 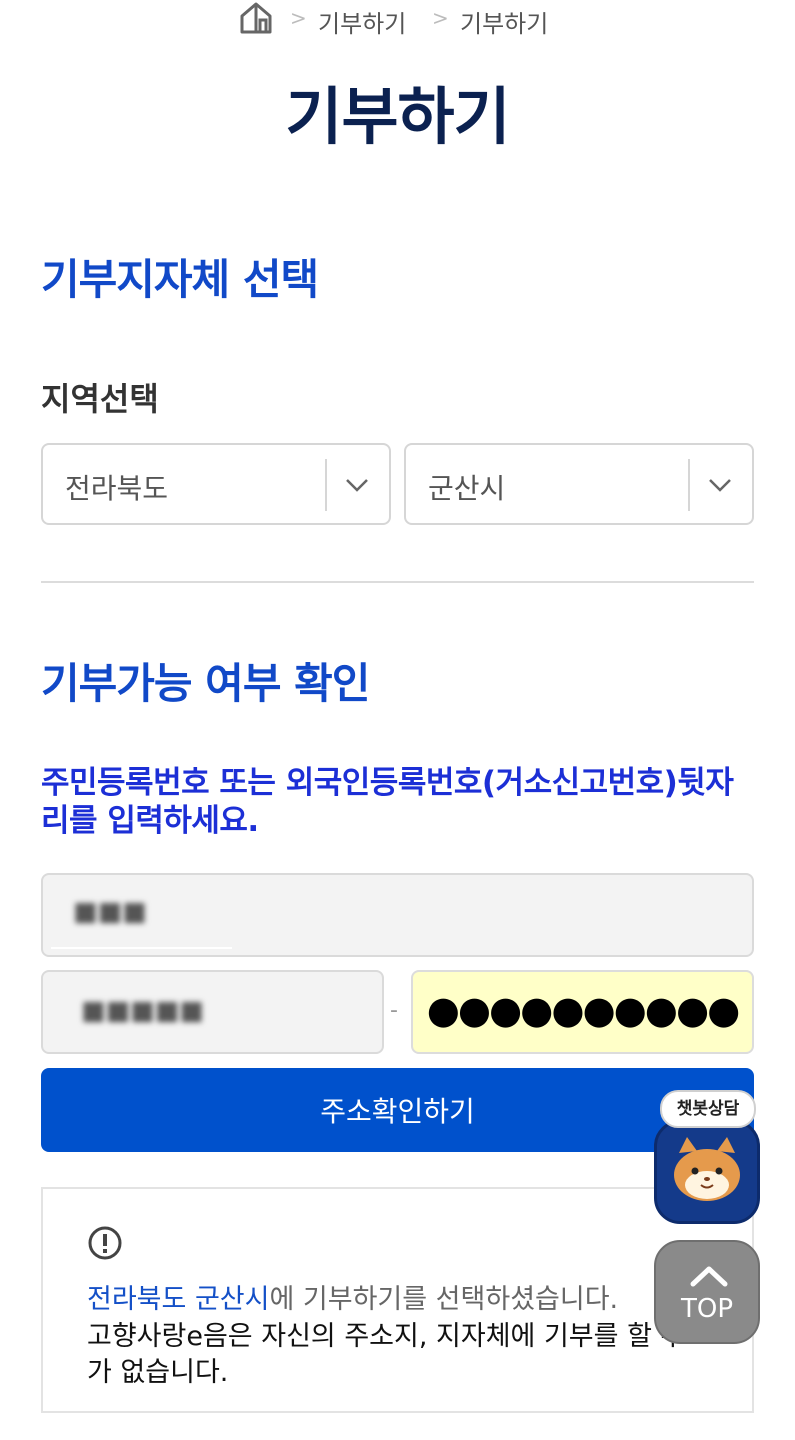 I want to click on scroll-top-button: TOP, so click(x=707, y=1292).